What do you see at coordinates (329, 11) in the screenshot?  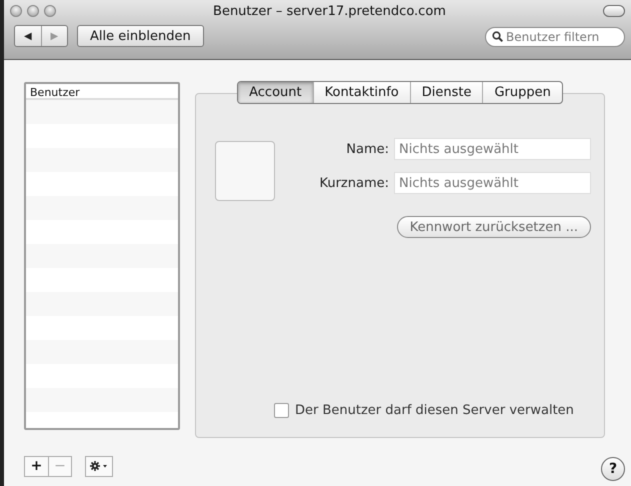 I see `window-title: Benutzer – server17.pretendco.com` at bounding box center [329, 11].